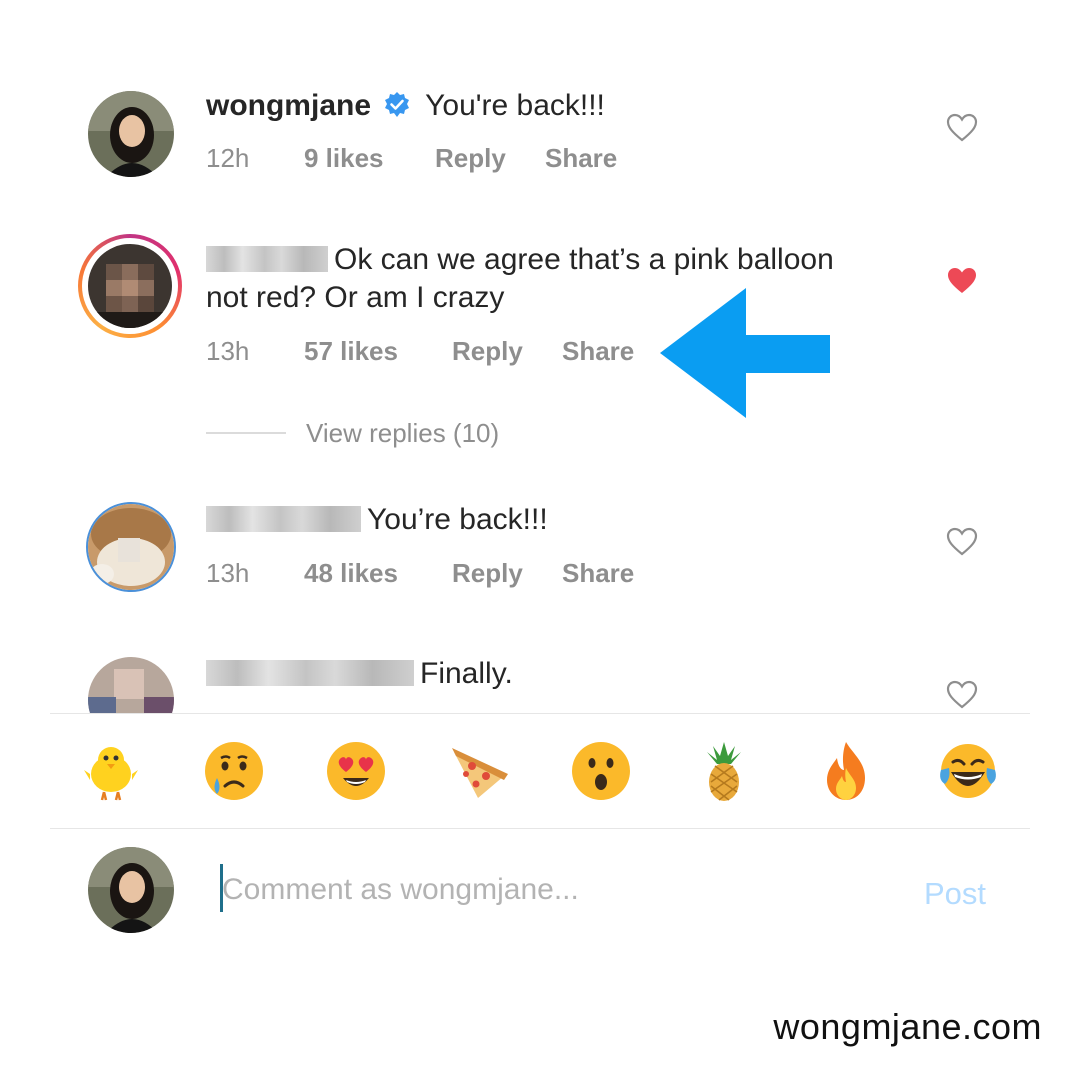 This screenshot has width=1080, height=1080. What do you see at coordinates (962, 128) in the screenshot?
I see `comment-1-heart-icon` at bounding box center [962, 128].